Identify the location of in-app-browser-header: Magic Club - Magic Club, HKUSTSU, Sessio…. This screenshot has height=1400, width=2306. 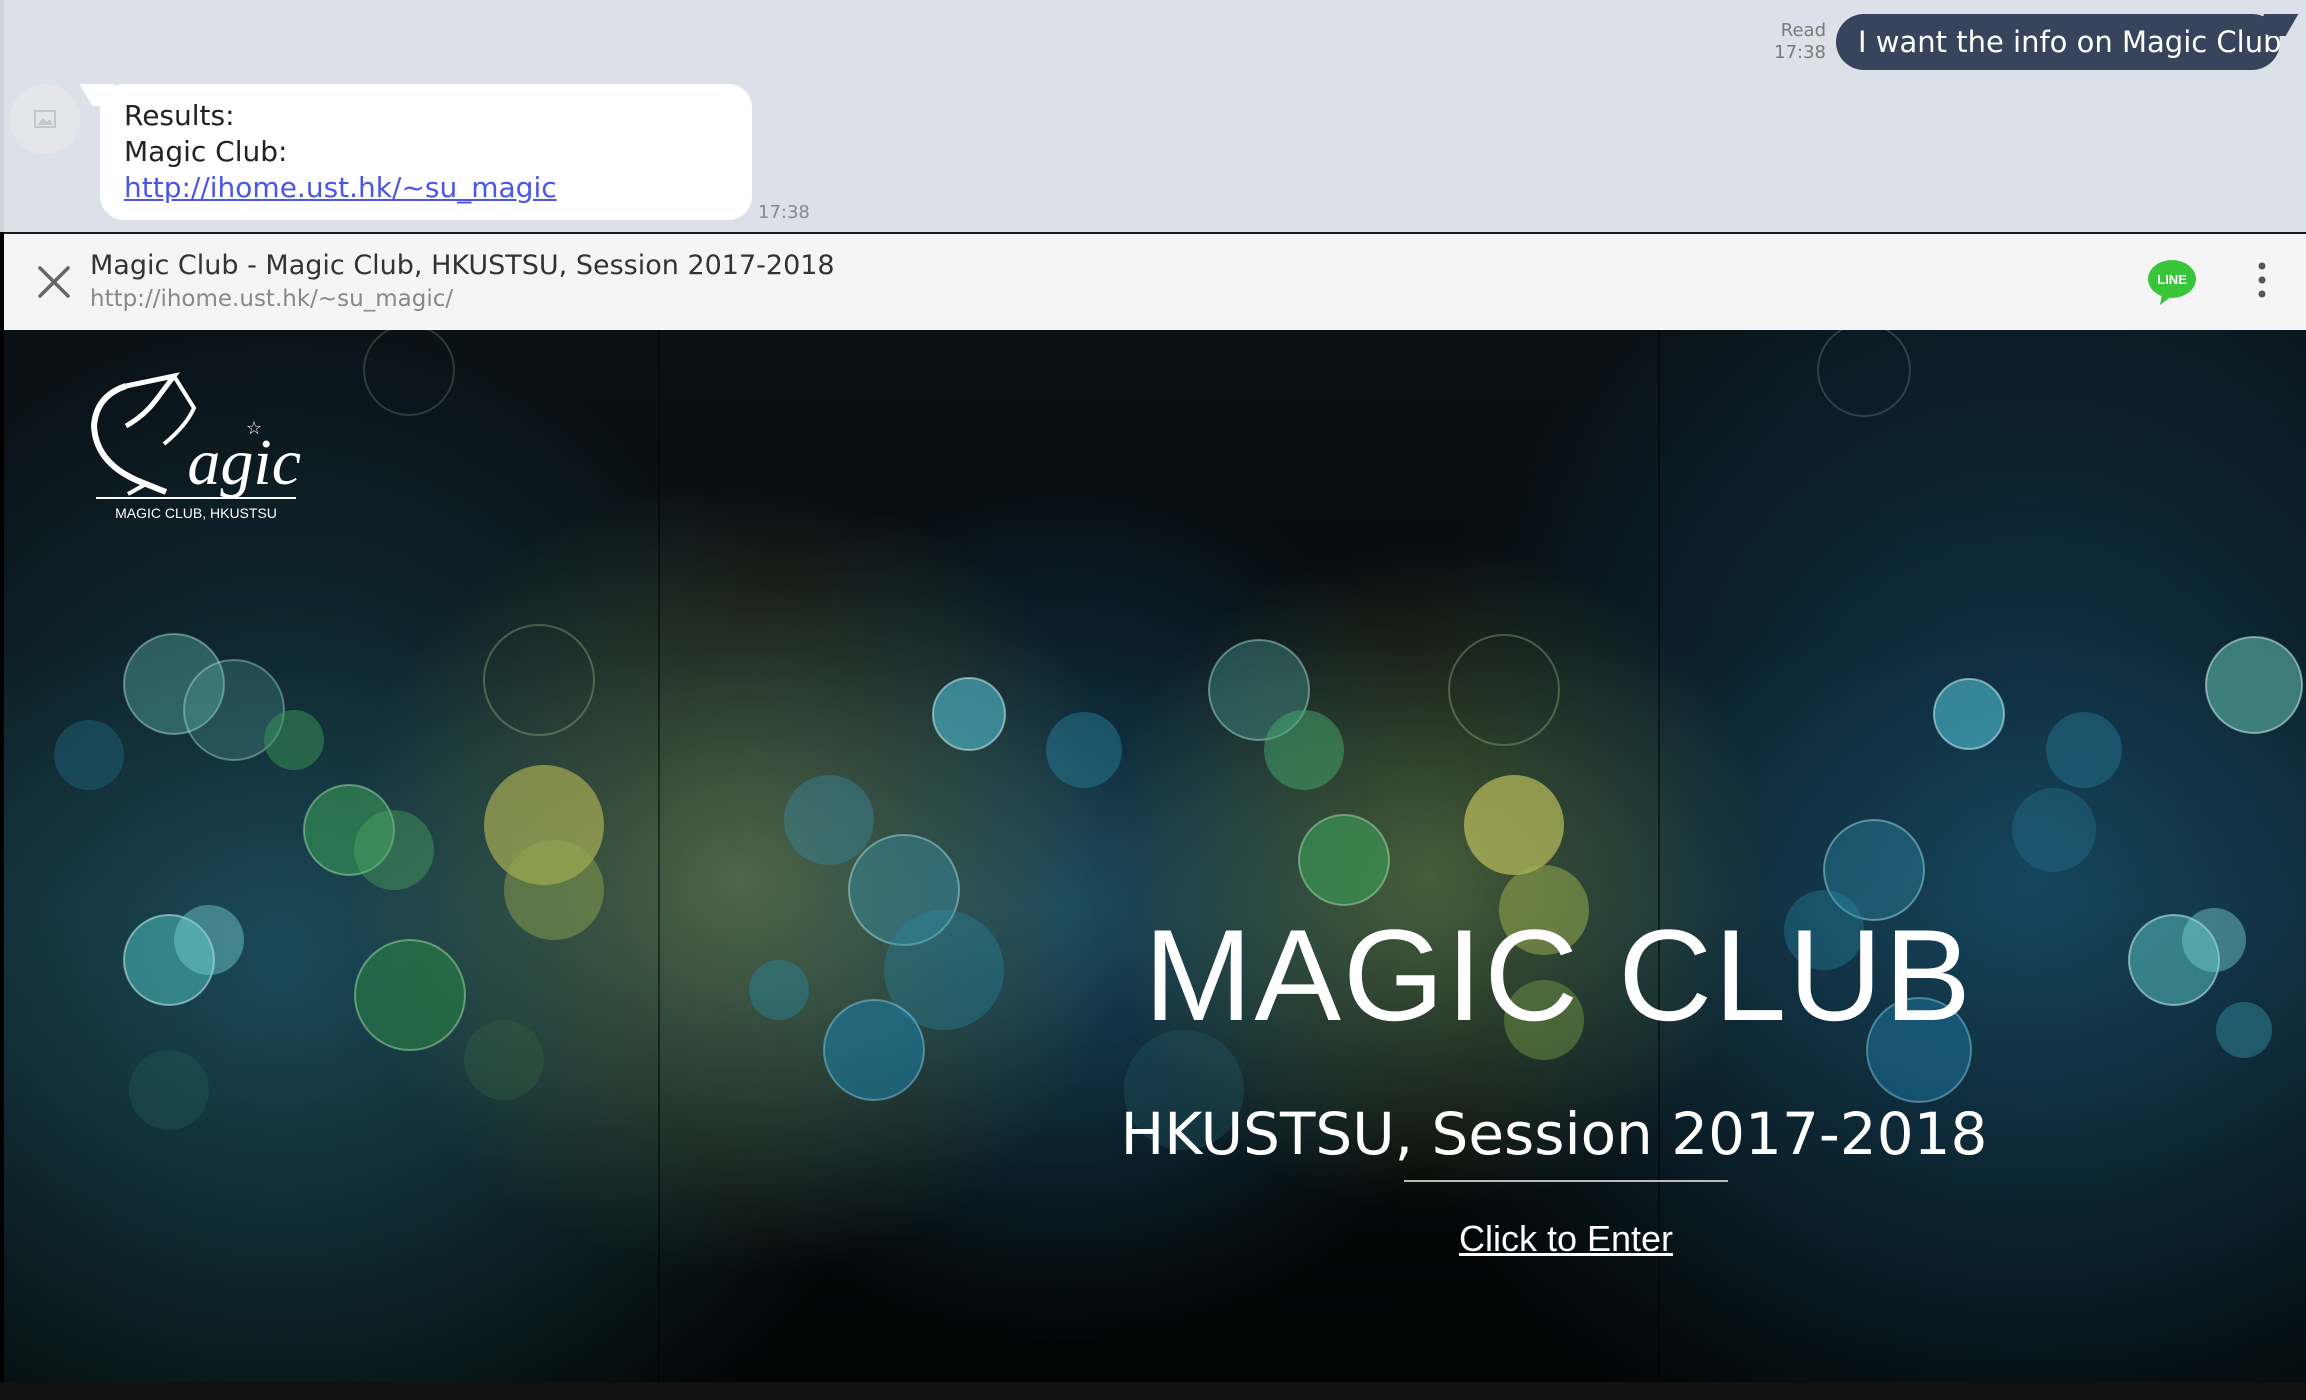
(1155, 281).